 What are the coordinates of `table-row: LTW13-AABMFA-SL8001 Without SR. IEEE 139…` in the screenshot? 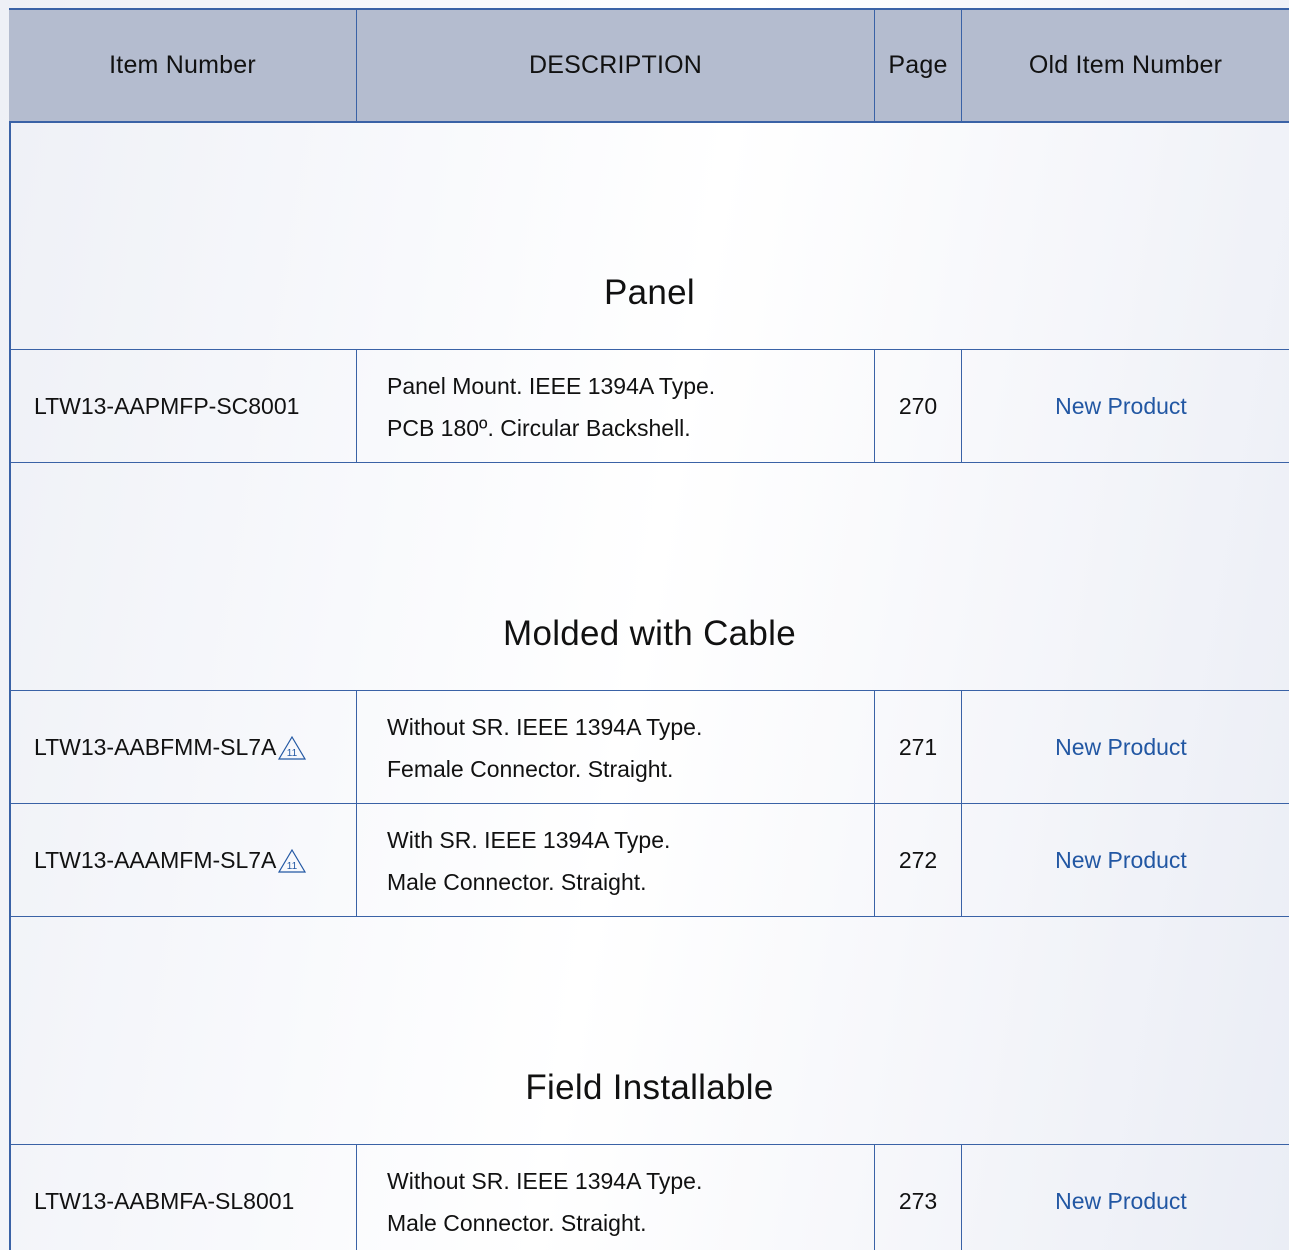 It's located at (649, 1201).